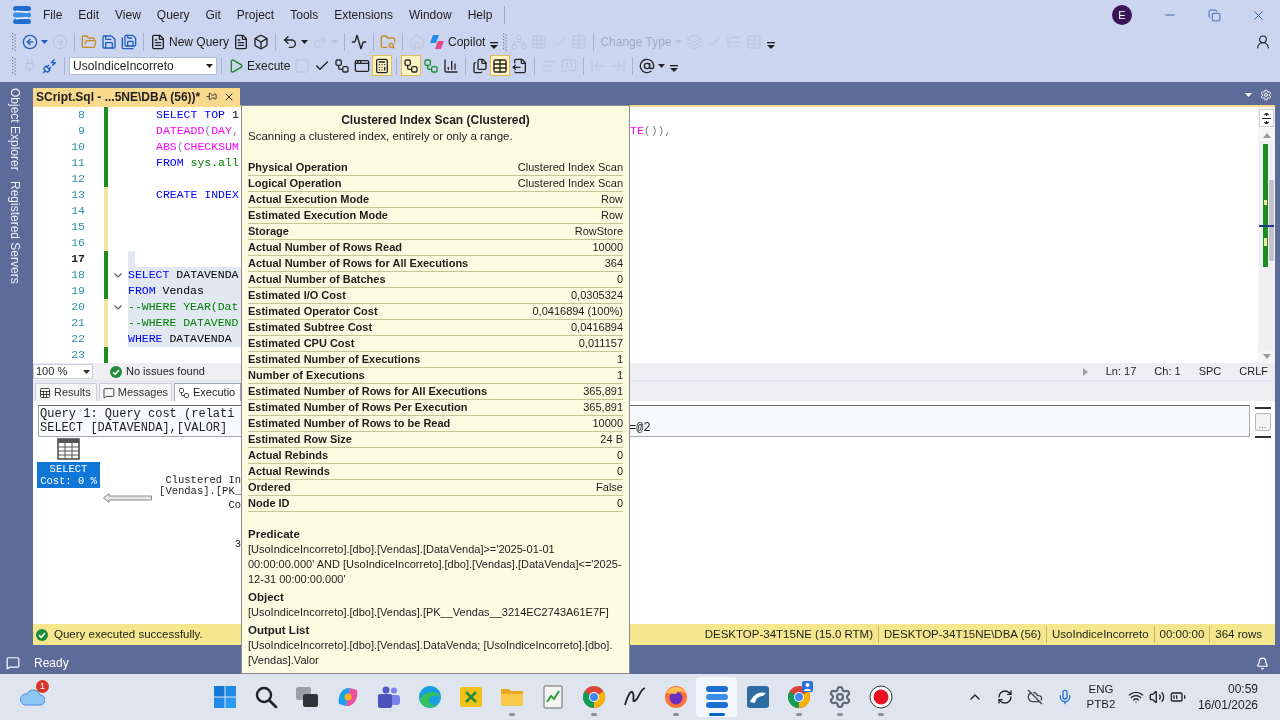 The height and width of the screenshot is (720, 1280). I want to click on menu-item: Help, so click(480, 15).